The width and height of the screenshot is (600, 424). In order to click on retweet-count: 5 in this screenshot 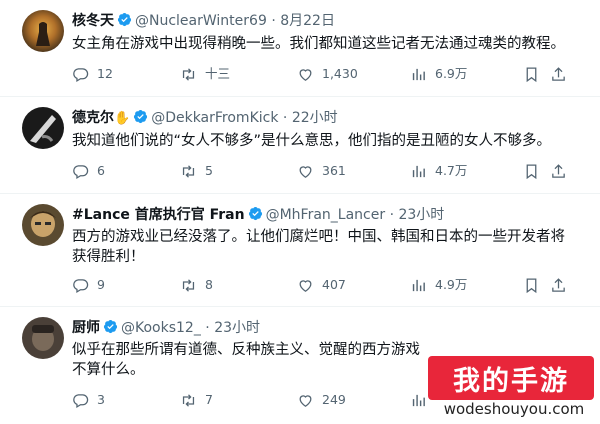, I will do `click(209, 170)`.